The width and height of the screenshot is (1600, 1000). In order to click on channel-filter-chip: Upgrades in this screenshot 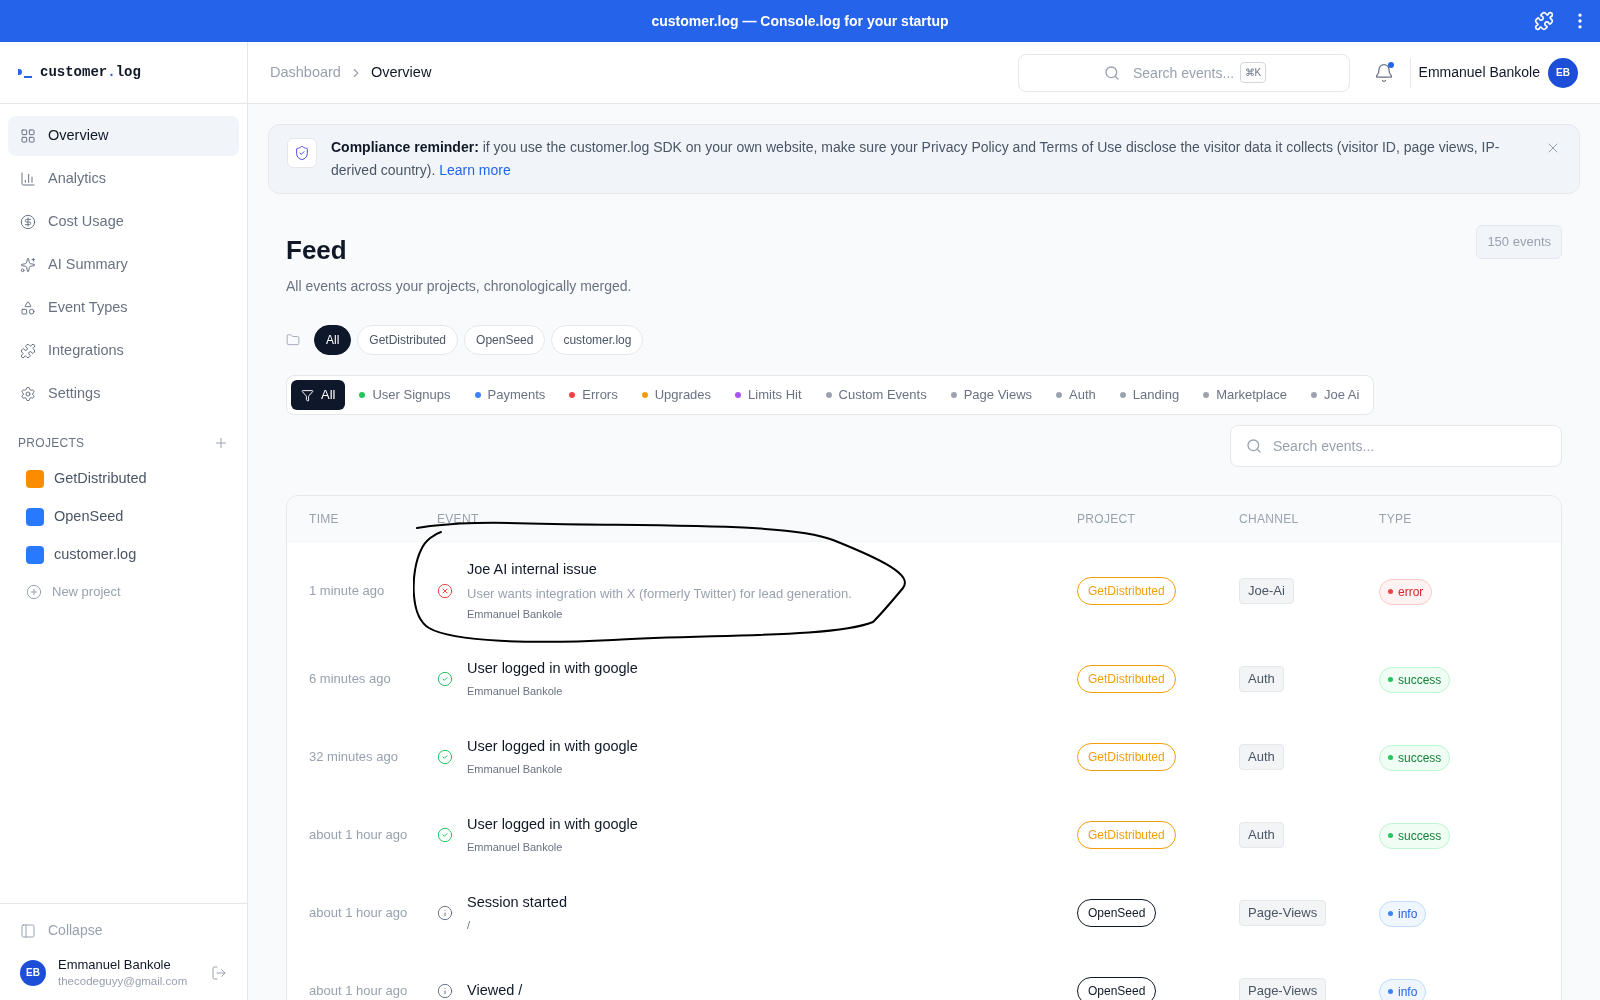, I will do `click(676, 395)`.